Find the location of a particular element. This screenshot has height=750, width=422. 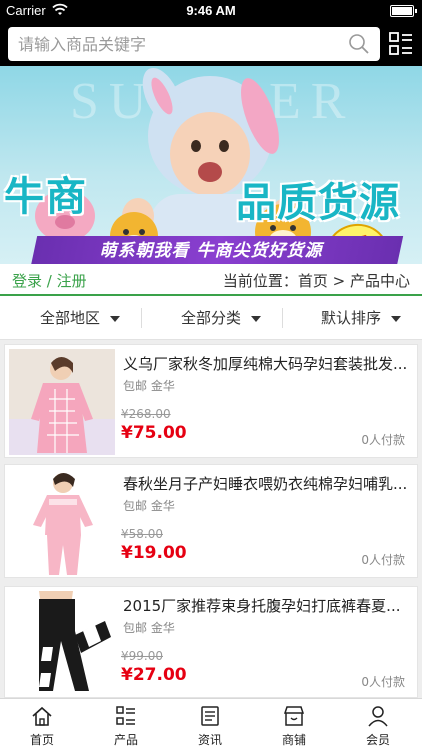

status-bar: Carrier 9:46 AM is located at coordinates (211, 11).